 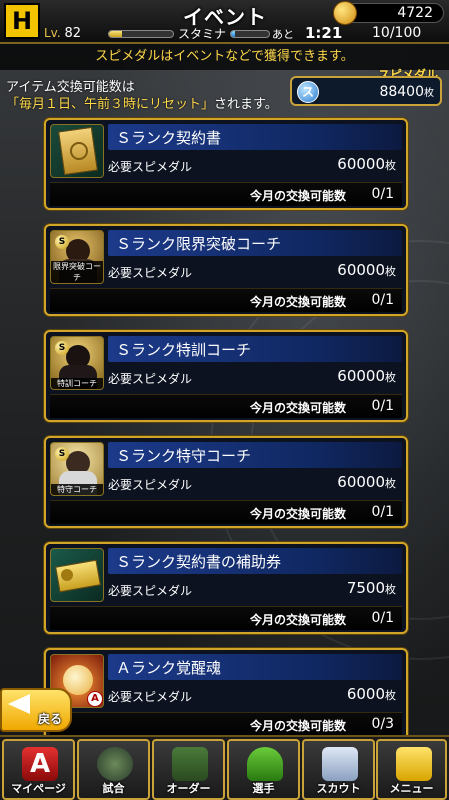 I want to click on nav-order: オーダー, so click(x=188, y=769).